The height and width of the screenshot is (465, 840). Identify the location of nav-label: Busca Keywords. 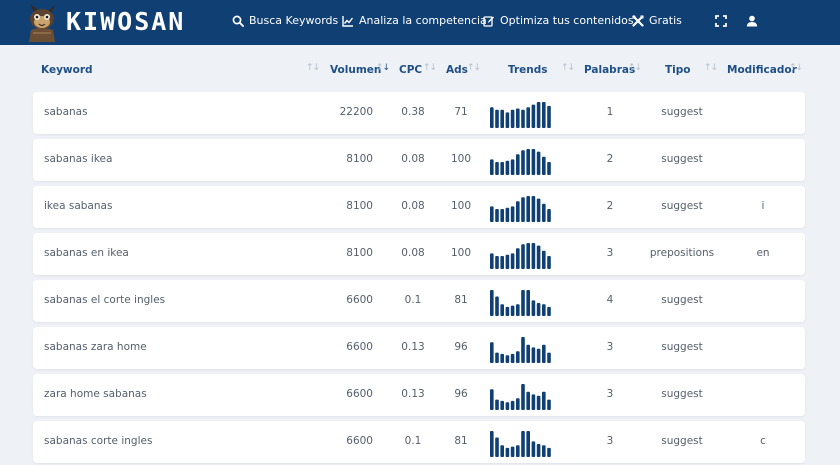
(294, 20).